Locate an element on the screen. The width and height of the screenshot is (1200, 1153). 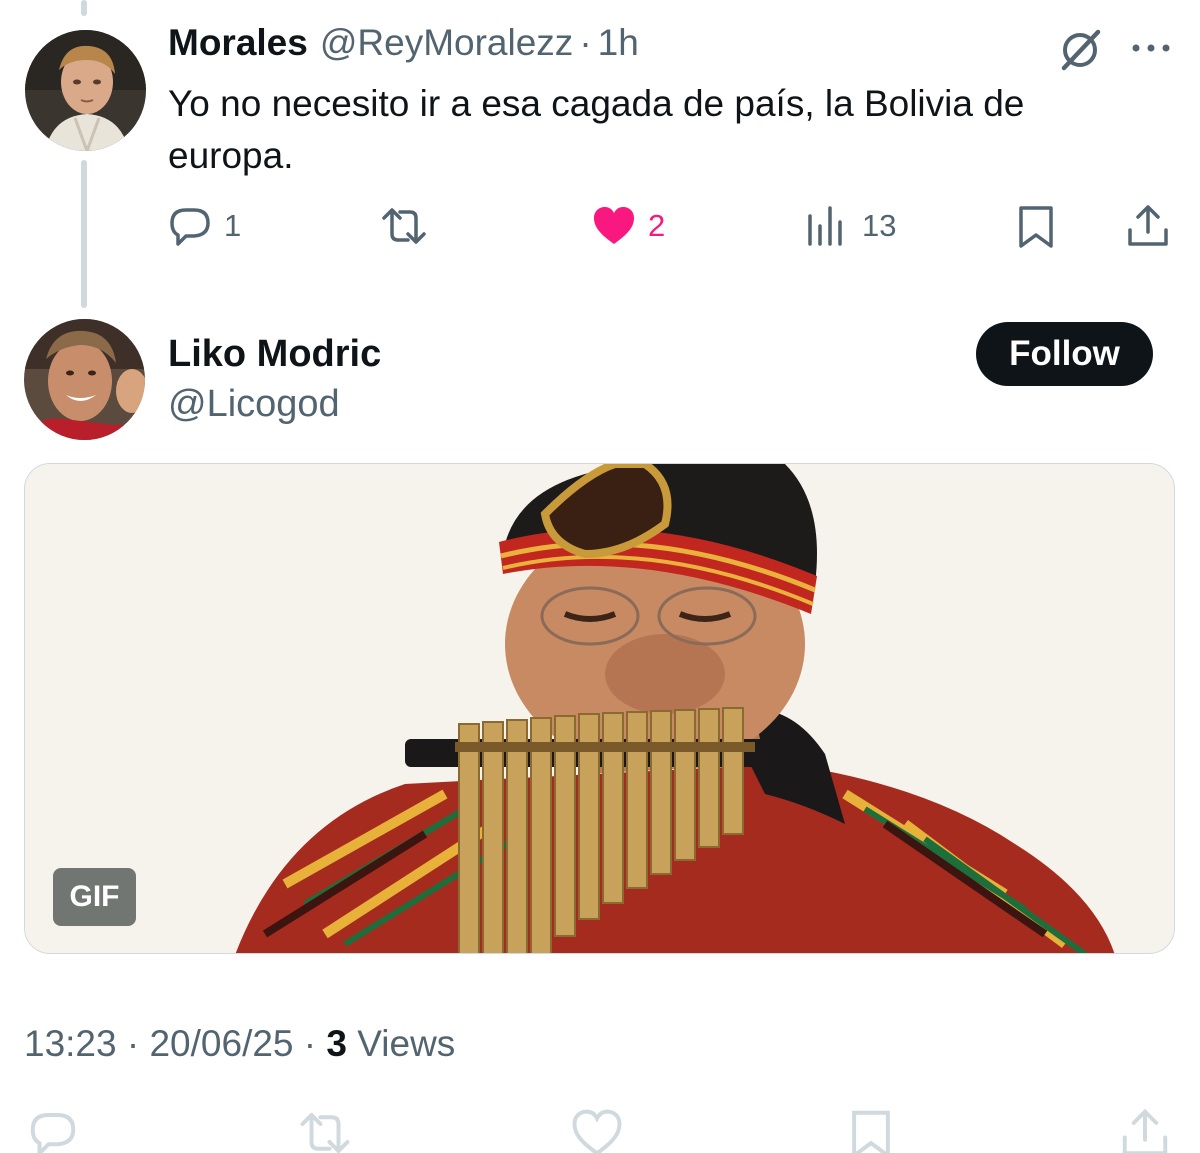
post-views-count: 3 is located at coordinates (336, 1043).